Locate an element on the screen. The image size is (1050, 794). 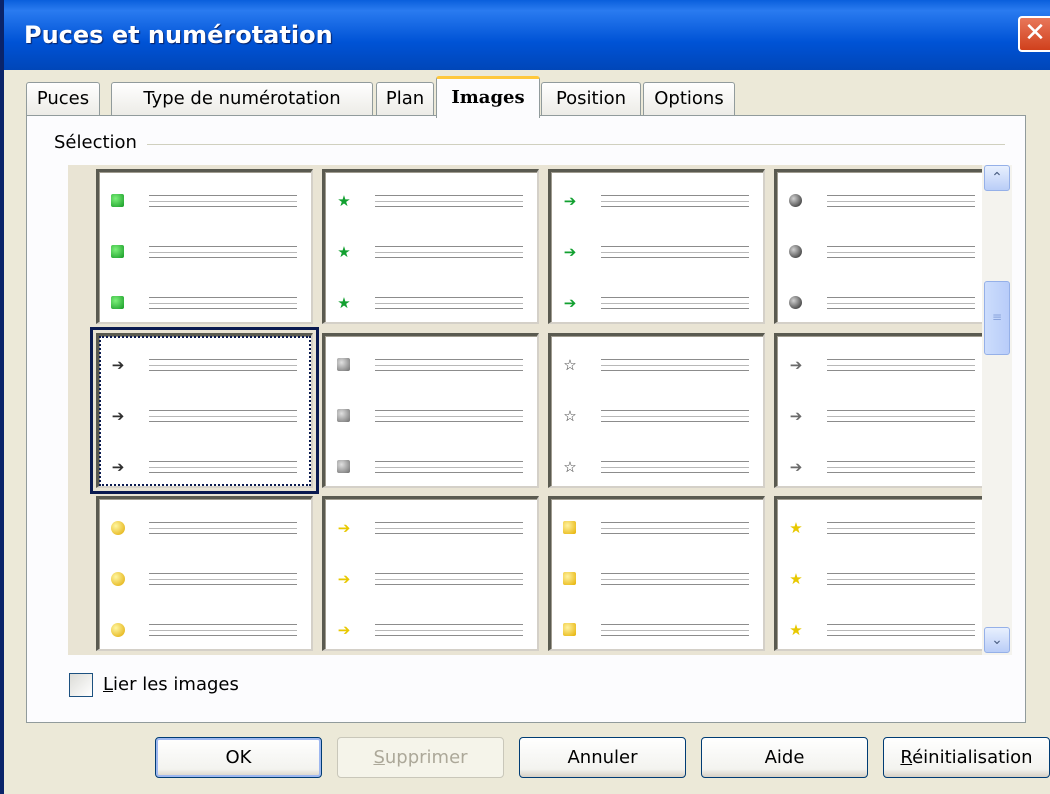
title-bar: Puces et numérotation ✕ is located at coordinates (527, 35).